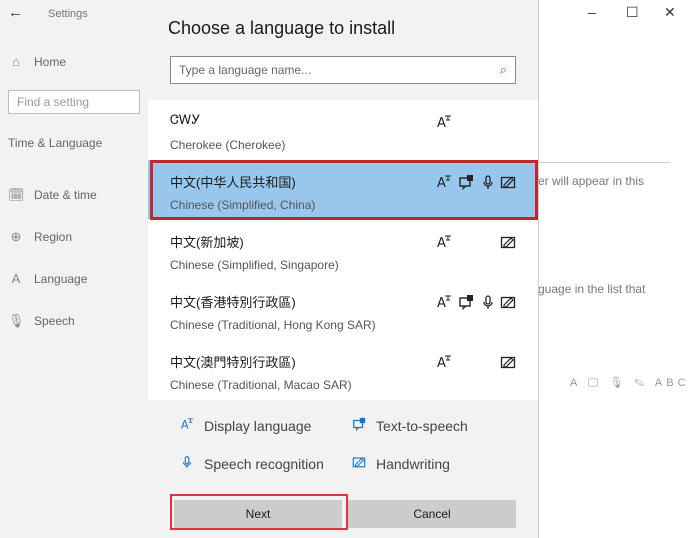  What do you see at coordinates (413, 463) in the screenshot?
I see `legend-label: Handwriting` at bounding box center [413, 463].